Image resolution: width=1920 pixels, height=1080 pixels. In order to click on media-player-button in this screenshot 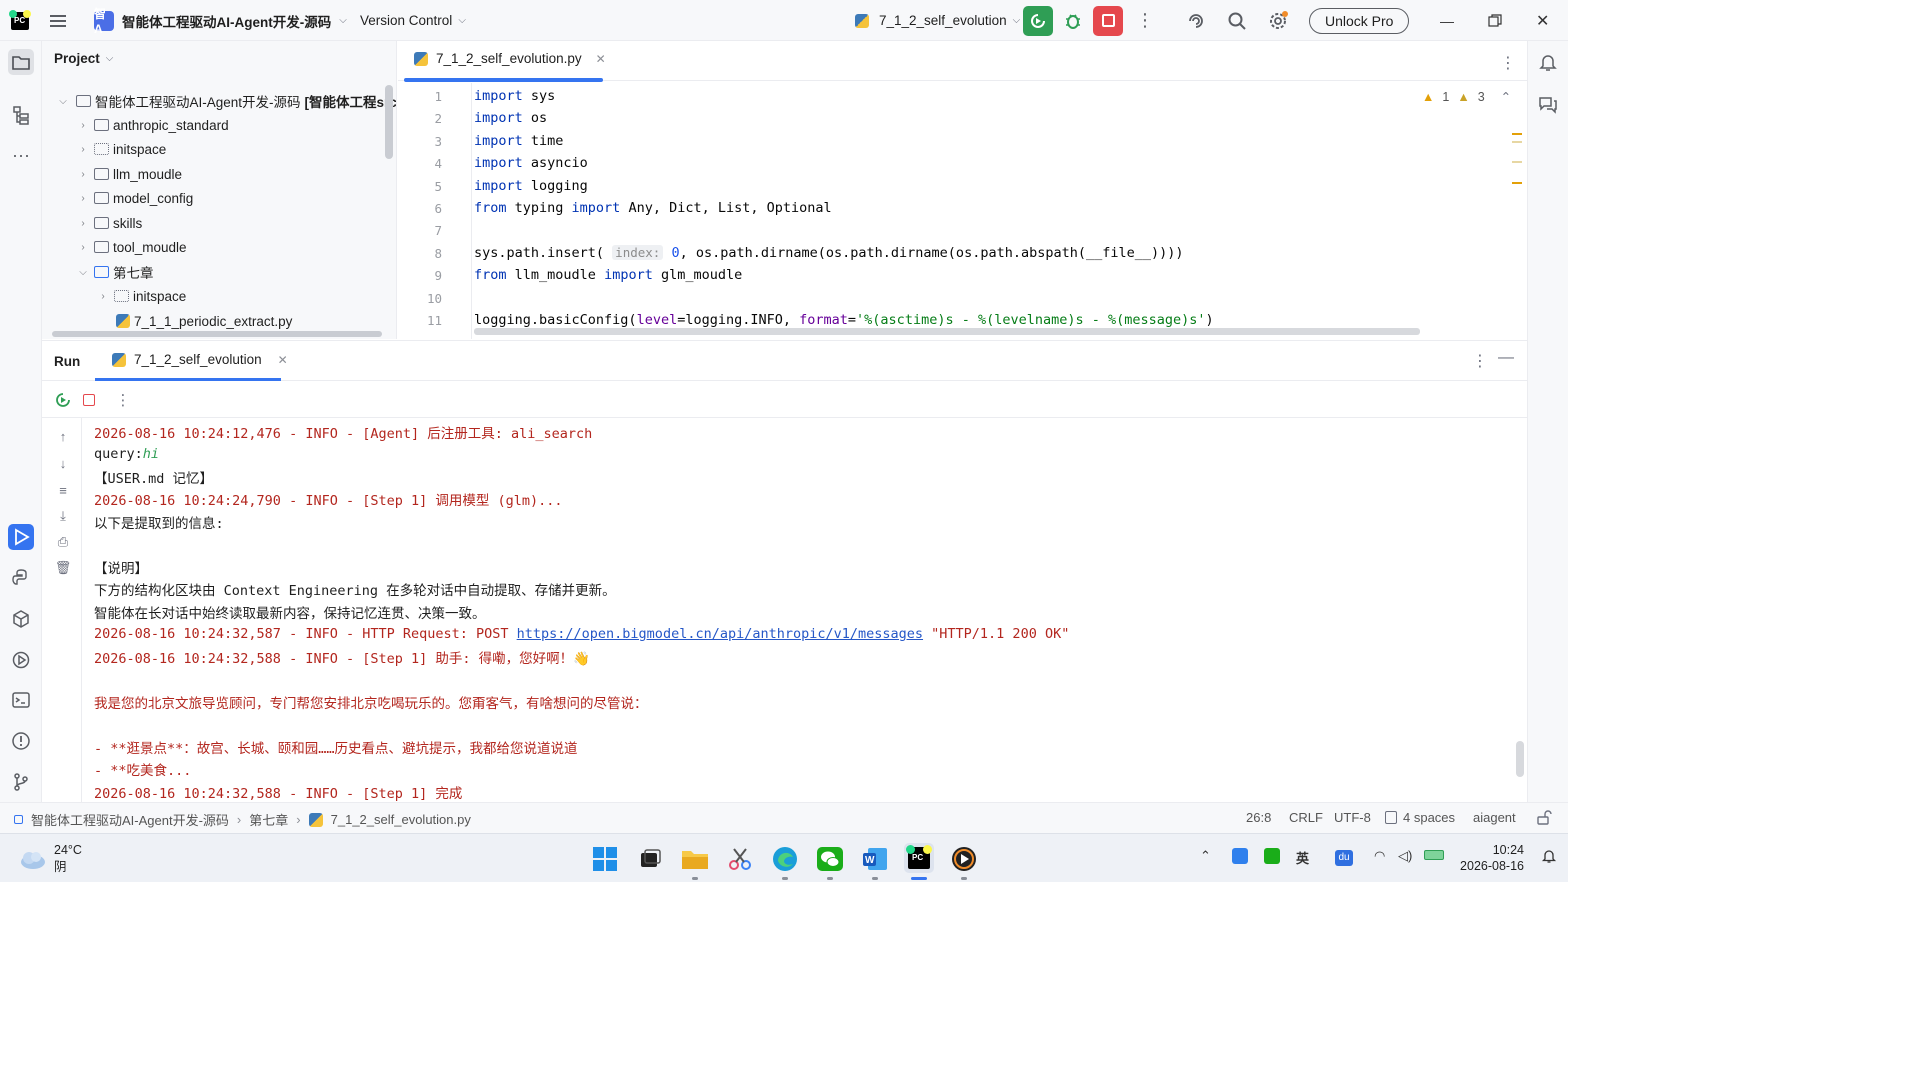, I will do `click(964, 859)`.